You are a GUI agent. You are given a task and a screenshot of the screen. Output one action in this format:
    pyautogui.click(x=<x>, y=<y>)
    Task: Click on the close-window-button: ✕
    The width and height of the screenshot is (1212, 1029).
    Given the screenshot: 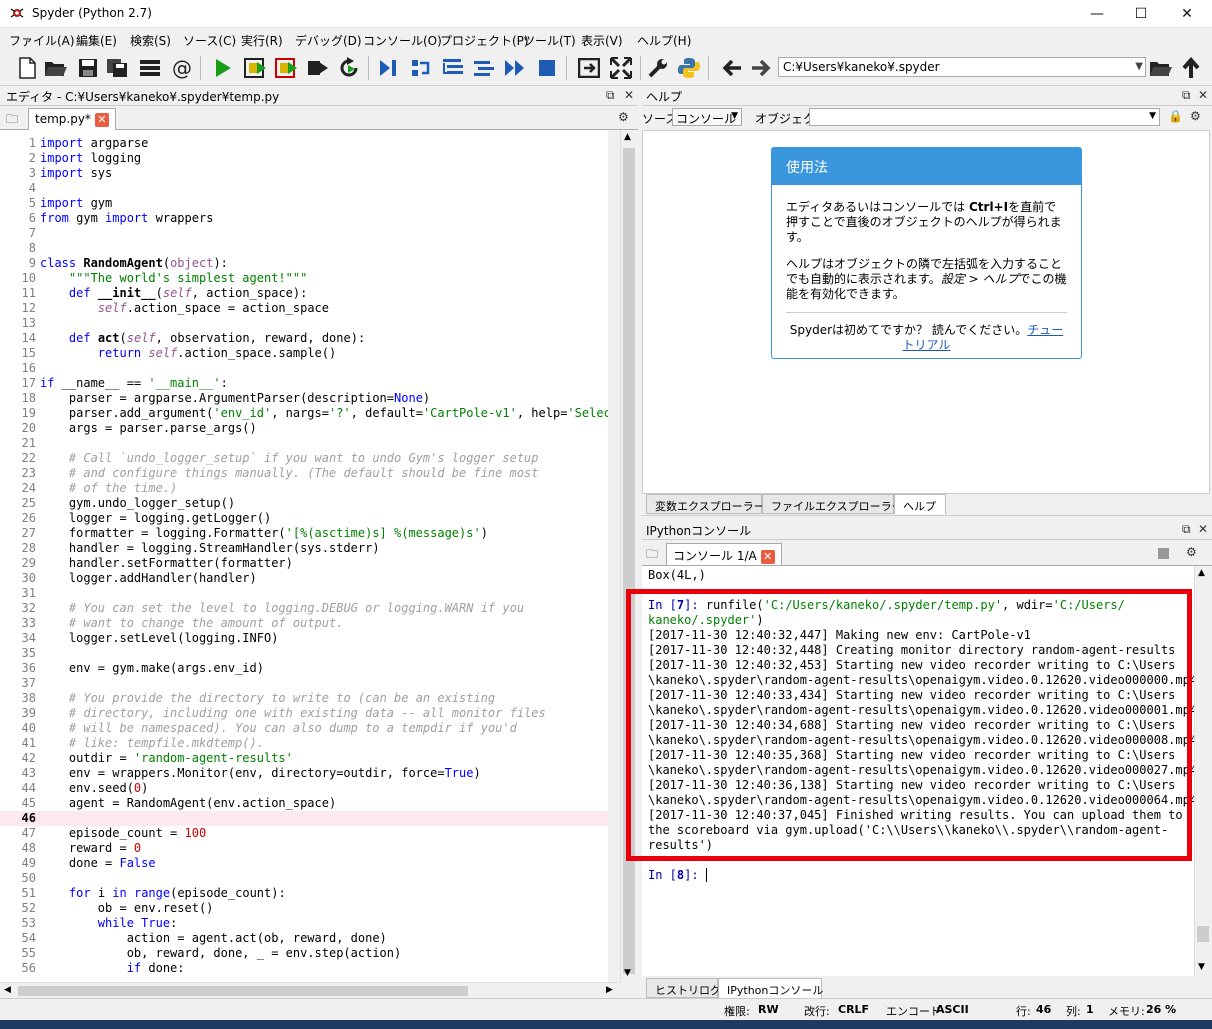 What is the action you would take?
    pyautogui.click(x=1187, y=14)
    